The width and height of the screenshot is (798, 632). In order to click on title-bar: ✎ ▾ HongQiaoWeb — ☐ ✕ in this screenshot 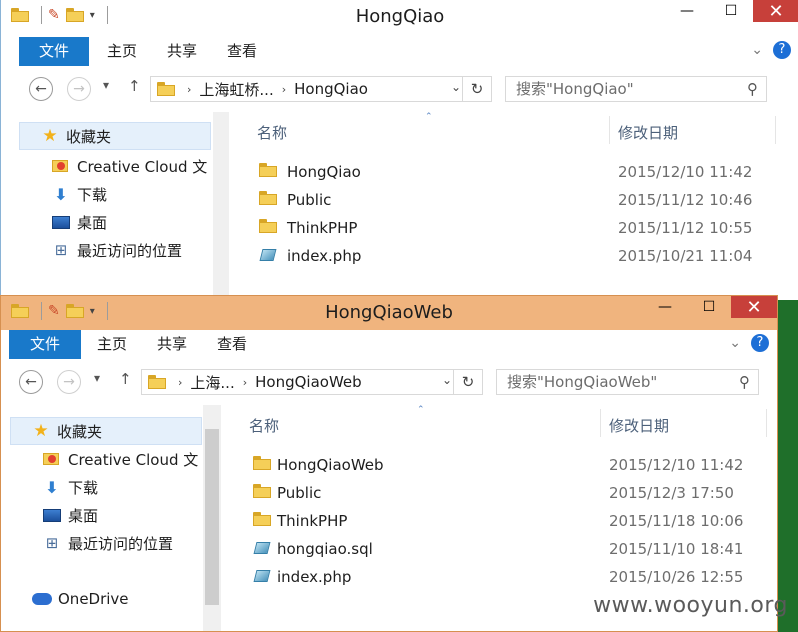, I will do `click(389, 313)`.